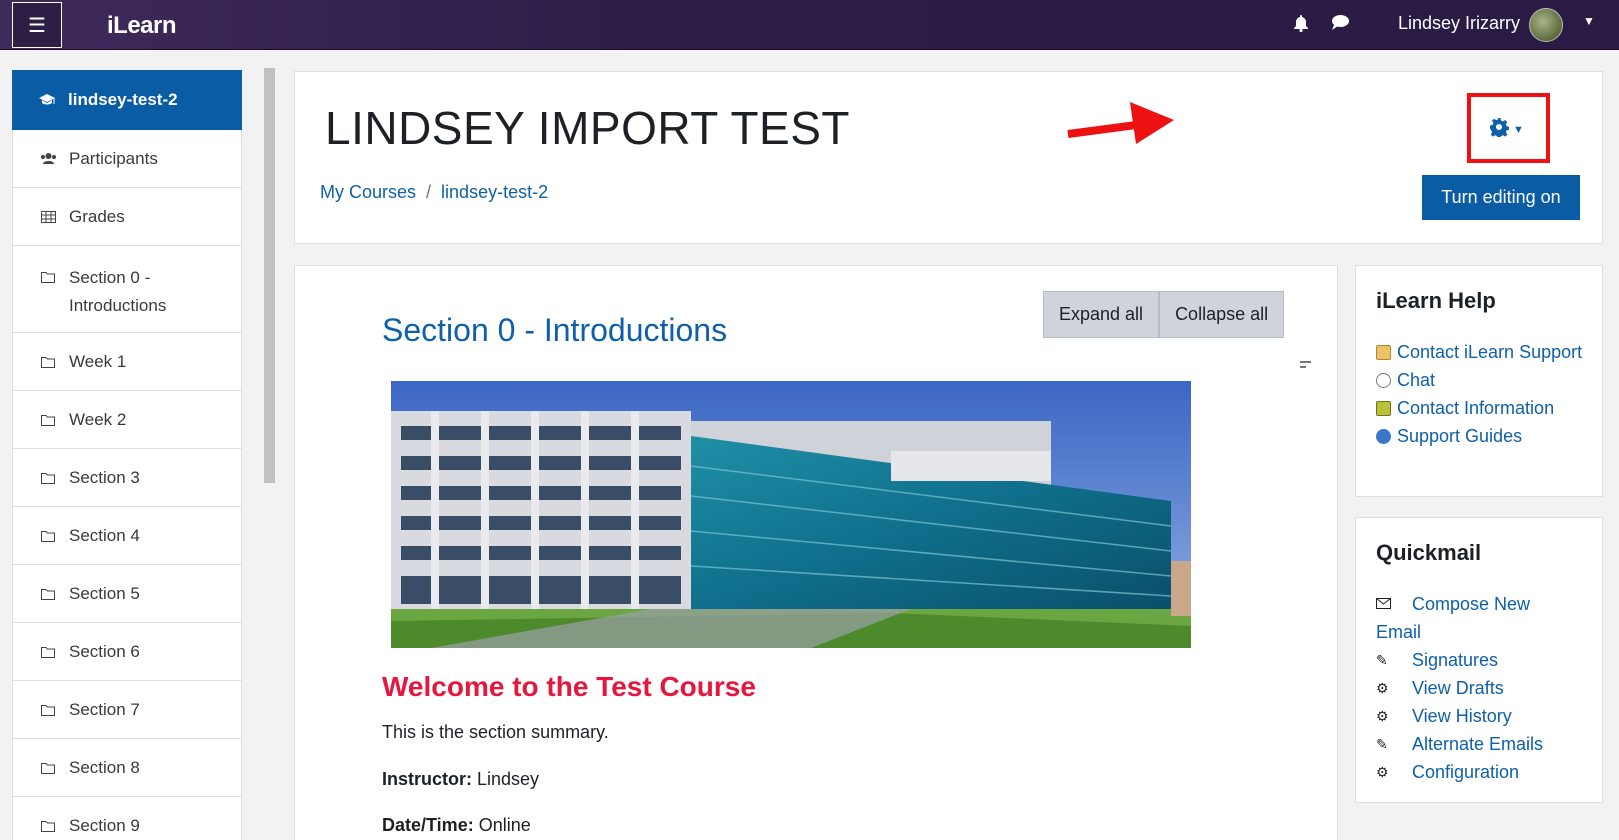 The height and width of the screenshot is (840, 1619). I want to click on instructor-line: Instructor: Lindsey, so click(460, 779).